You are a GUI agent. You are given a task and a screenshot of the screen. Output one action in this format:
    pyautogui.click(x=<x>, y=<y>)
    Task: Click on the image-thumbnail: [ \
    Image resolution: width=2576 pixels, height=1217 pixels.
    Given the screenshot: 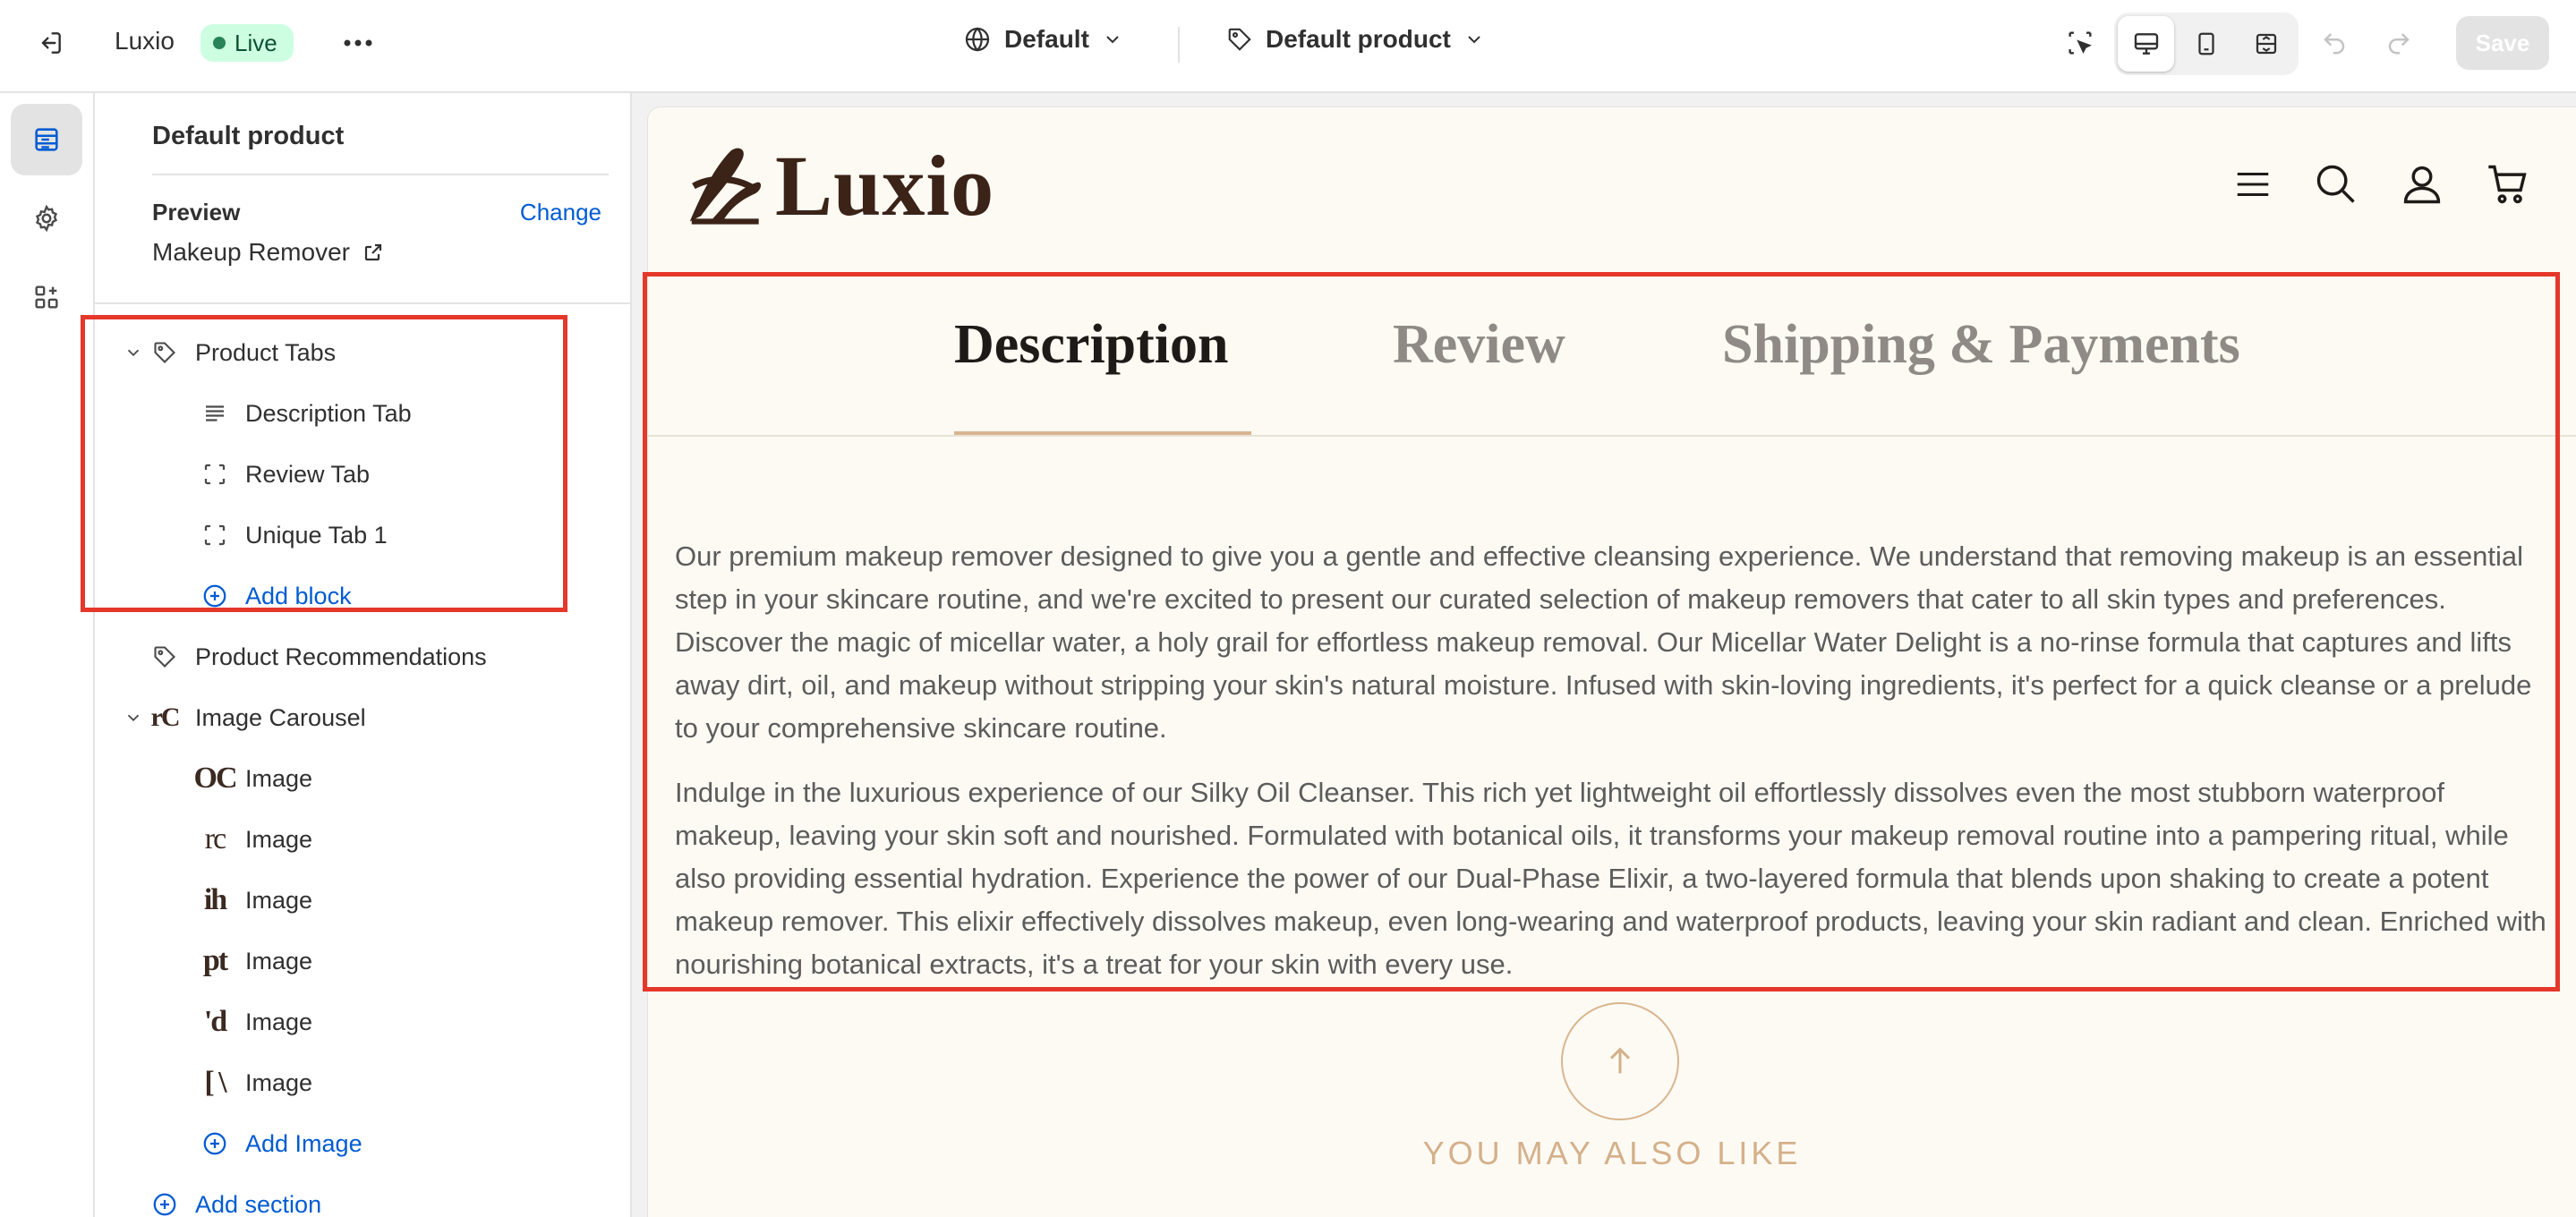 What is the action you would take?
    pyautogui.click(x=215, y=1082)
    